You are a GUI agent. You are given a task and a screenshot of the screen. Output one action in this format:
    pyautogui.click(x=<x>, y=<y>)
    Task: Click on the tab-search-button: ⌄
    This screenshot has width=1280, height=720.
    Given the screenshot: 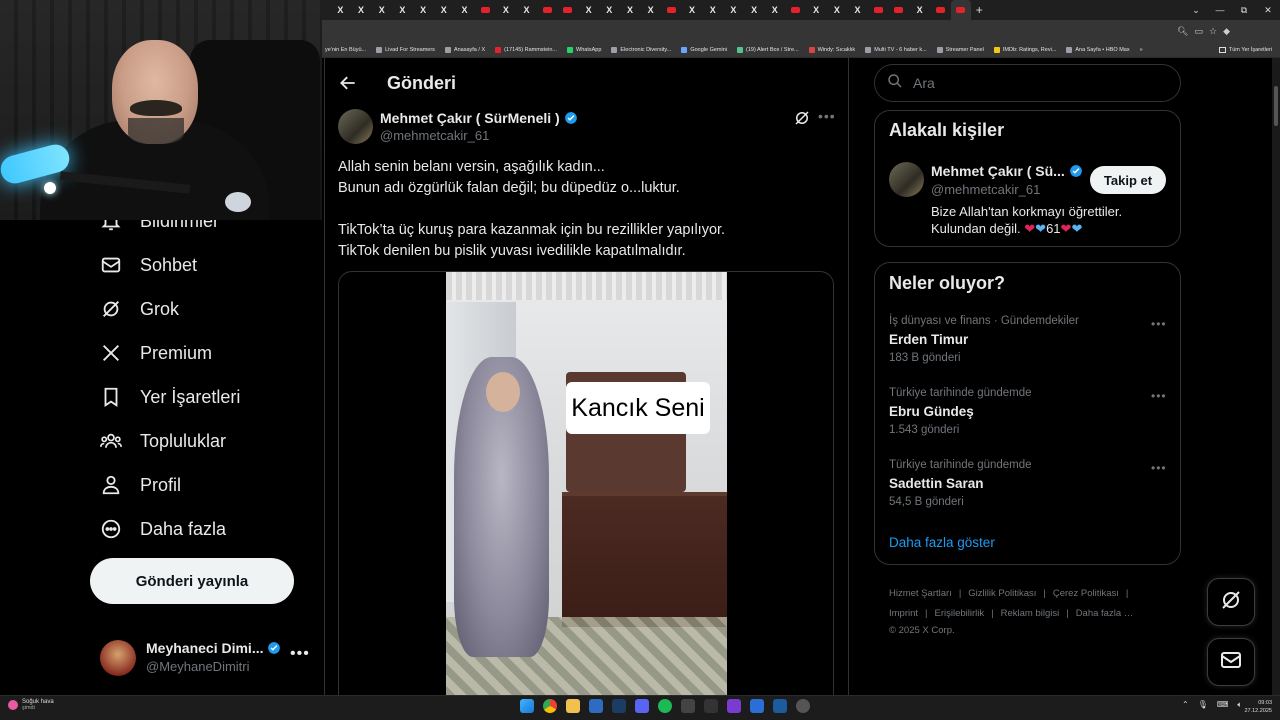 What is the action you would take?
    pyautogui.click(x=1196, y=10)
    